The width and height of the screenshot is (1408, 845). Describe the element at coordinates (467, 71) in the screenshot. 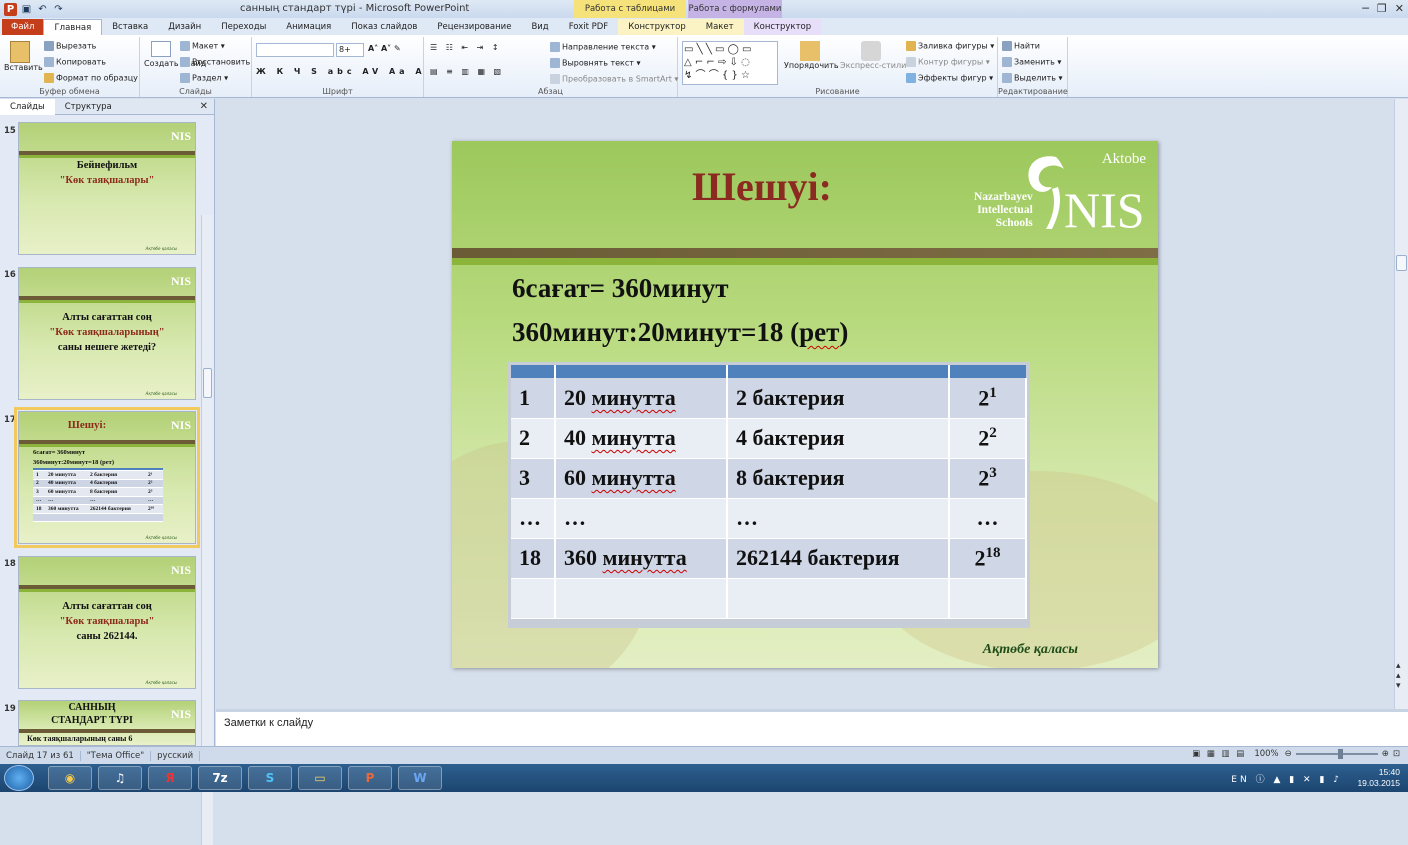

I see `align-buttons: ▤ ≡ ▥ ▦ ▧` at that location.